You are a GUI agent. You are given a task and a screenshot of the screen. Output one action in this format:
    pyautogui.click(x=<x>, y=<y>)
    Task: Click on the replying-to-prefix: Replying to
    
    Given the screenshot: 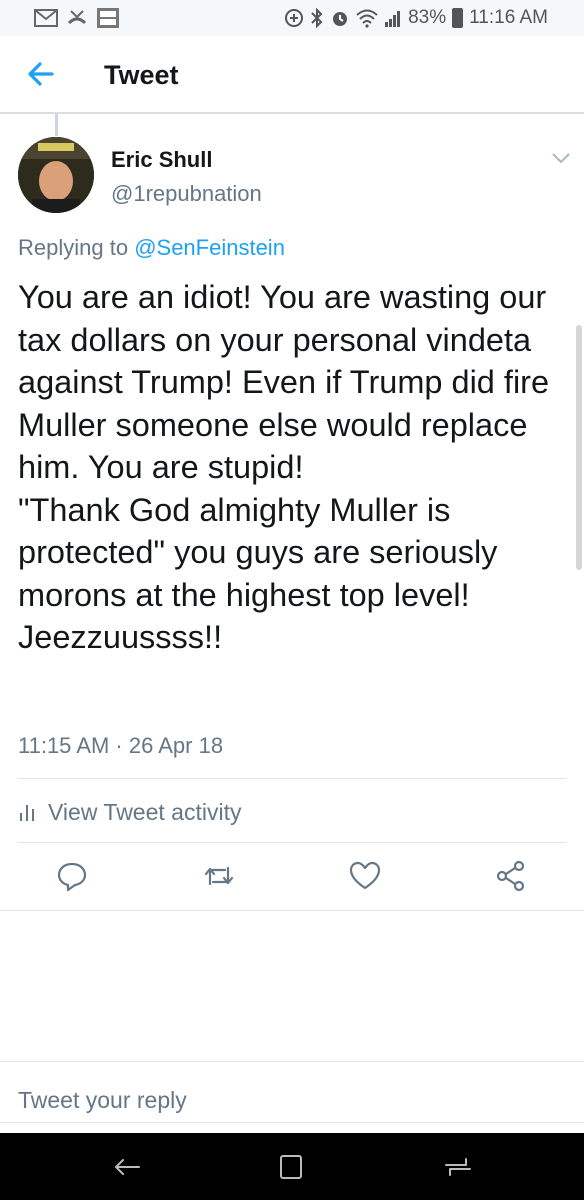 What is the action you would take?
    pyautogui.click(x=76, y=247)
    